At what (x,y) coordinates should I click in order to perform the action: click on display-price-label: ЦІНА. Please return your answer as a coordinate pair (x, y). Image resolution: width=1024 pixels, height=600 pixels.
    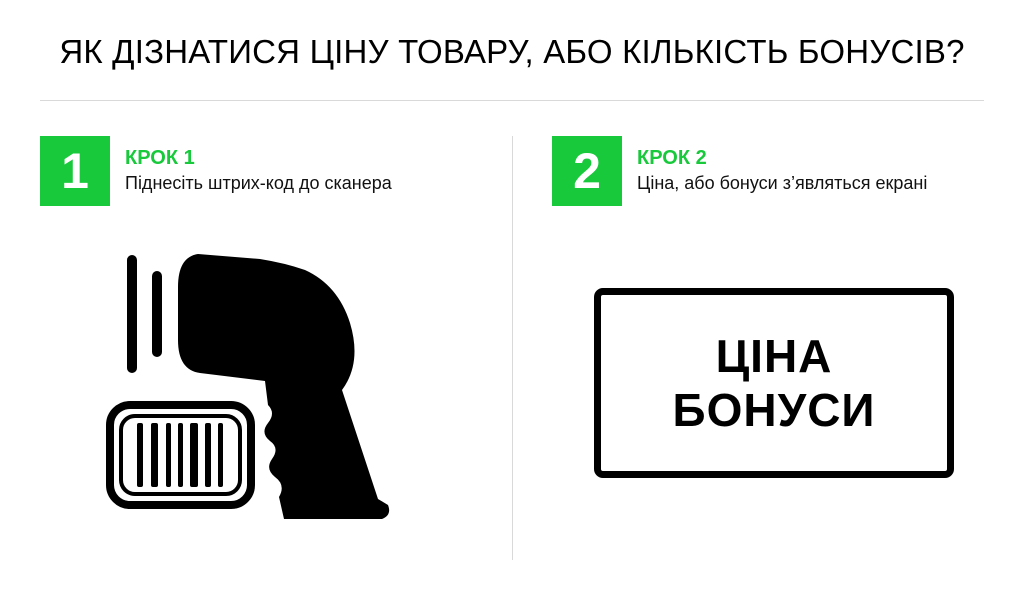
    Looking at the image, I should click on (774, 356).